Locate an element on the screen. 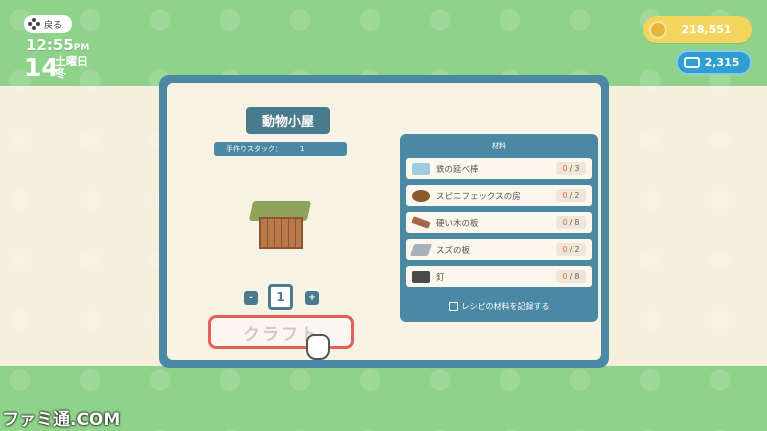 The width and height of the screenshot is (767, 431). hardwood-plank-icon is located at coordinates (421, 222).